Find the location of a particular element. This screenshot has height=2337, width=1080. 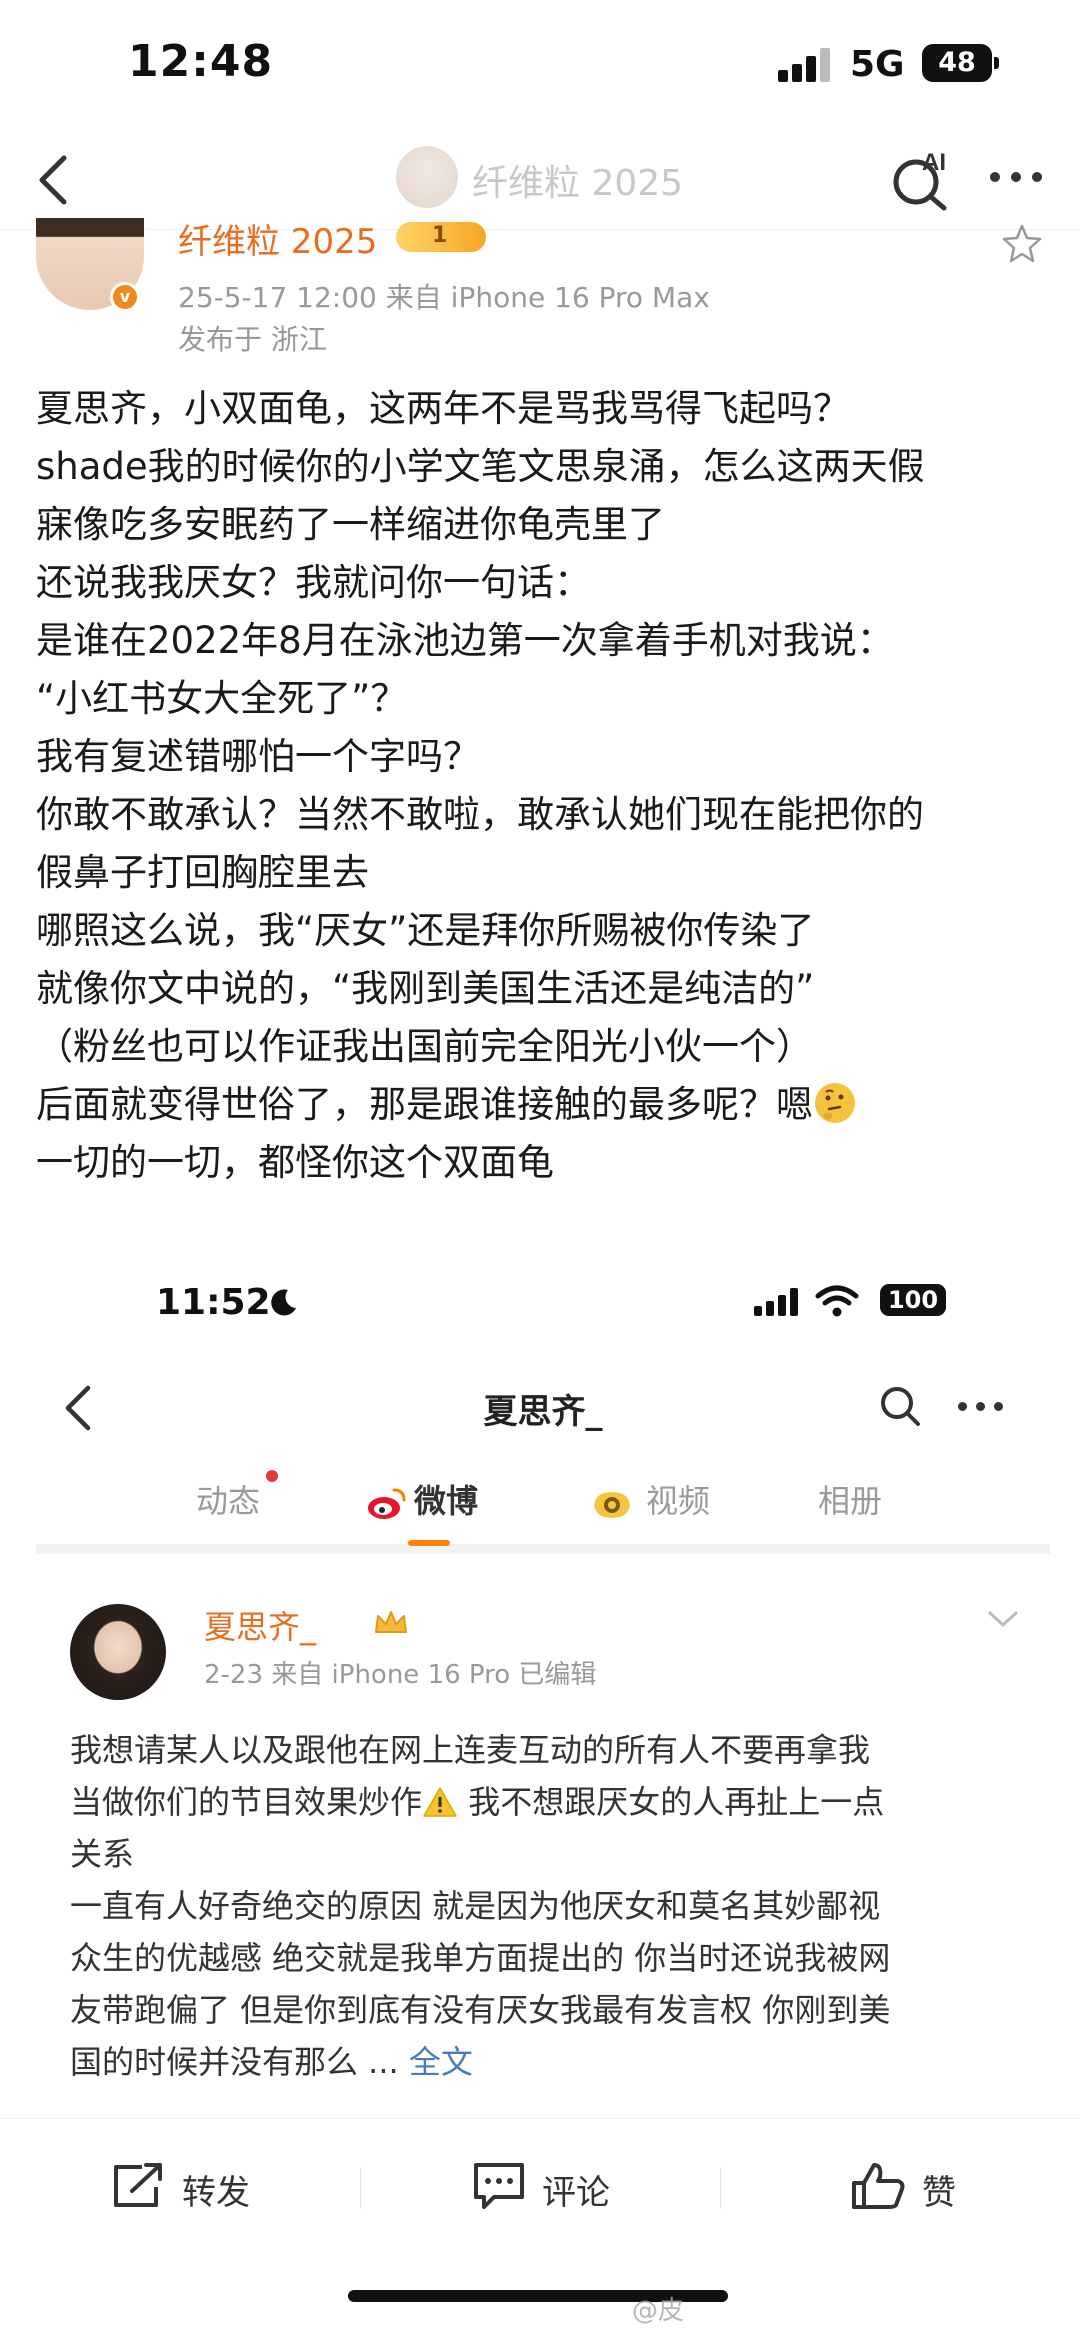

embedded-search-icon is located at coordinates (900, 1406).